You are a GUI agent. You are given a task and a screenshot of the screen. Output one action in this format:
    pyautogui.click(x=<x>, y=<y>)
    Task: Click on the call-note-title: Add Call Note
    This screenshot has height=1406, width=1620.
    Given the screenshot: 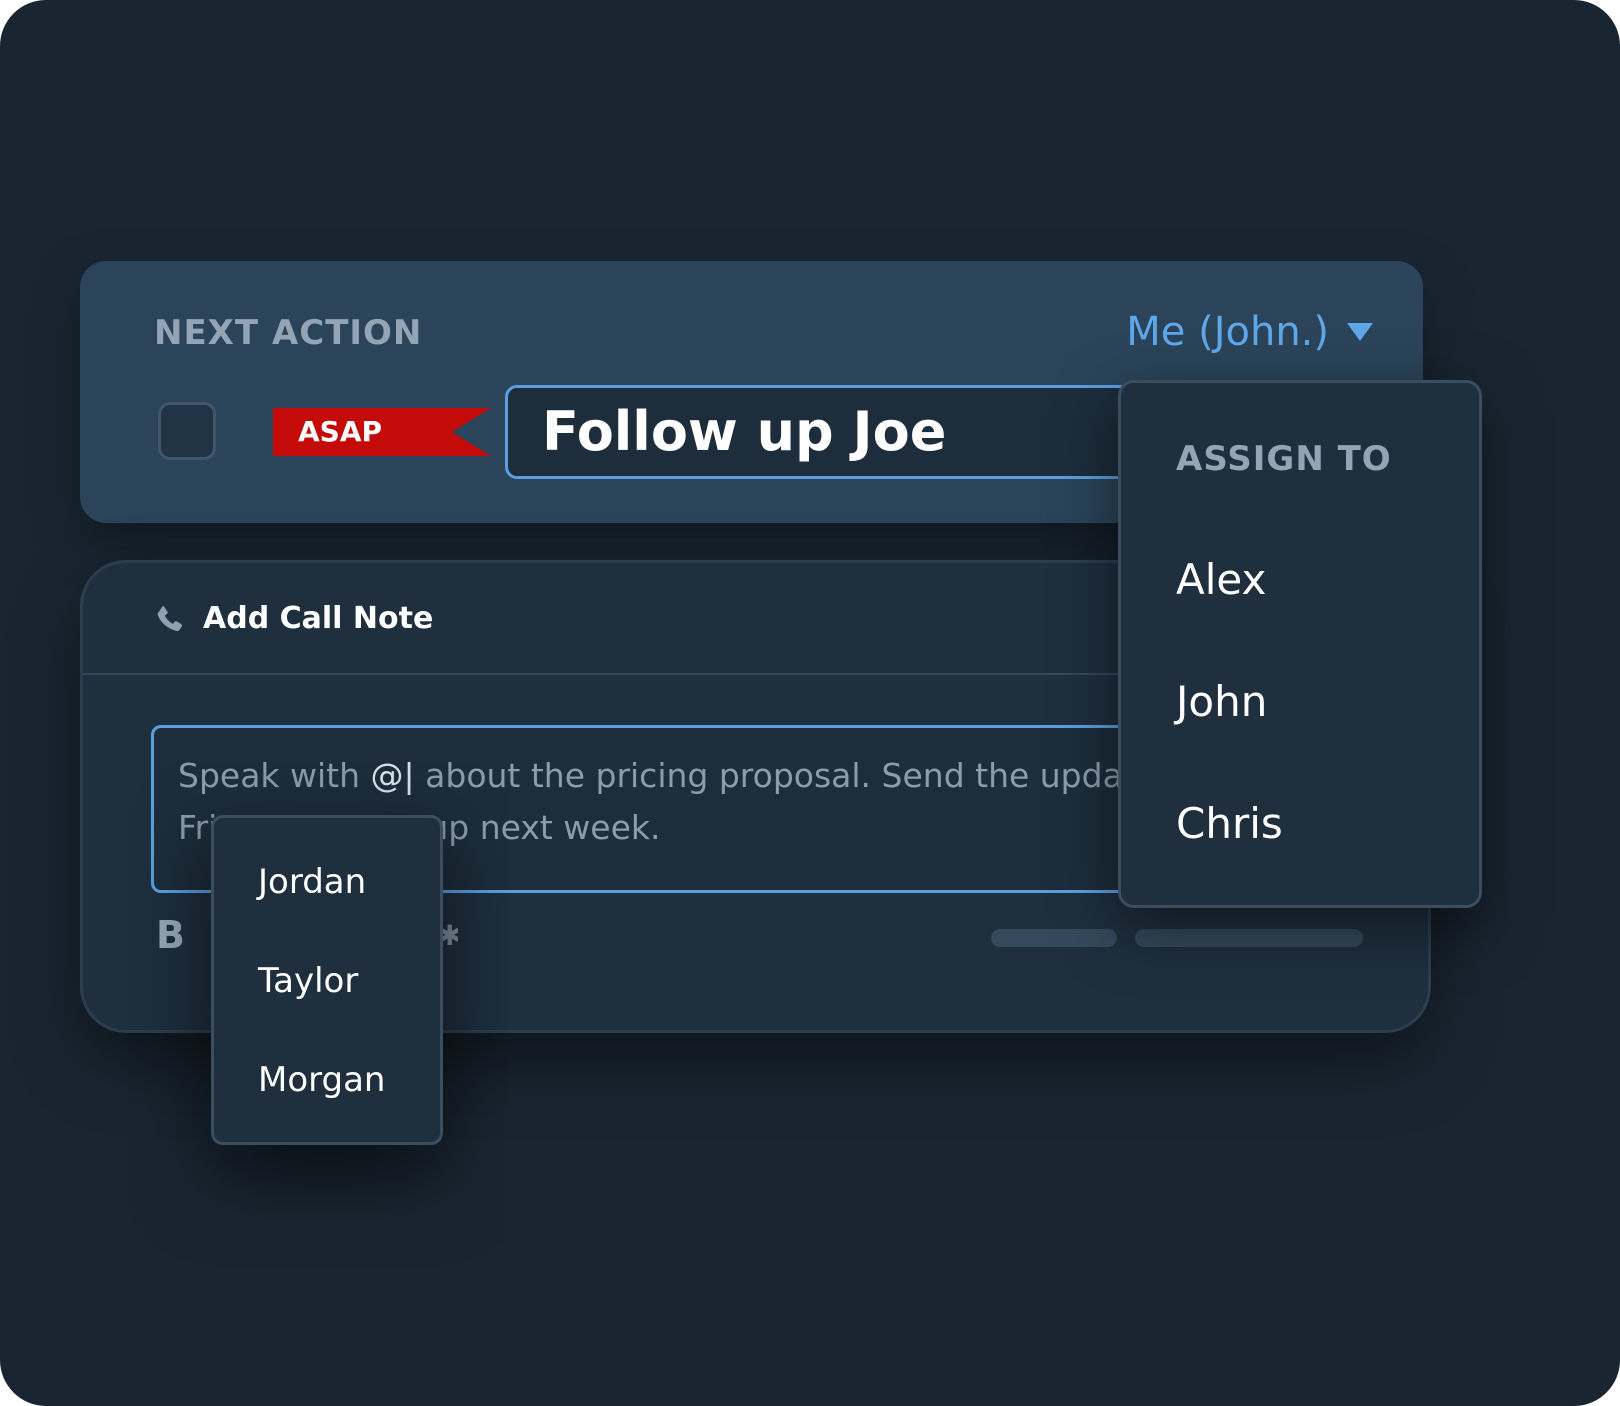 What is the action you would take?
    pyautogui.click(x=318, y=618)
    